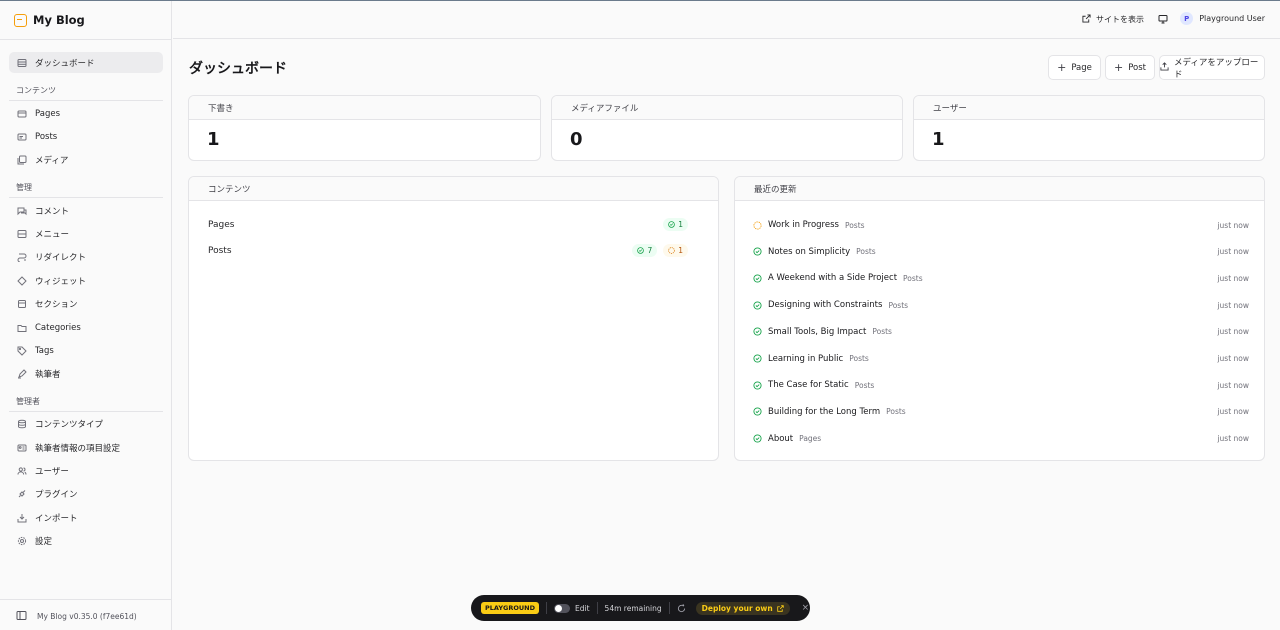  I want to click on sidebar-item-widgets: ウィジェット, so click(86, 280).